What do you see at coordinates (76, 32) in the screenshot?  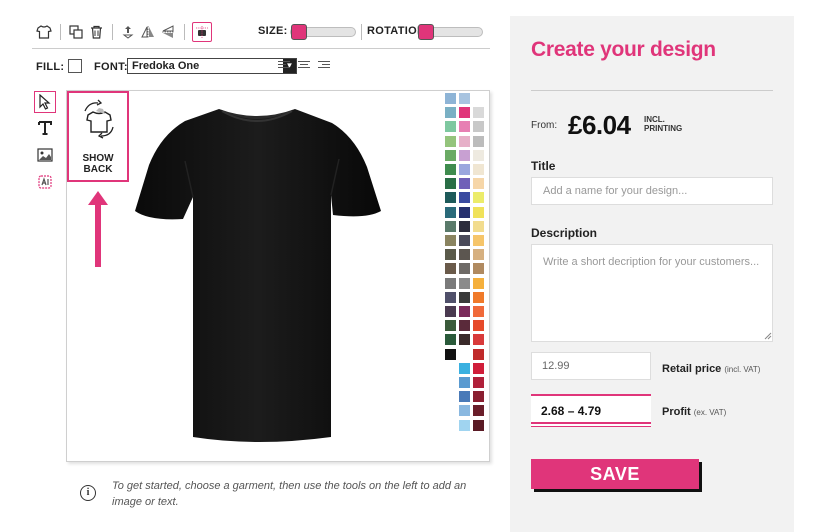 I see `duplicate-icon` at bounding box center [76, 32].